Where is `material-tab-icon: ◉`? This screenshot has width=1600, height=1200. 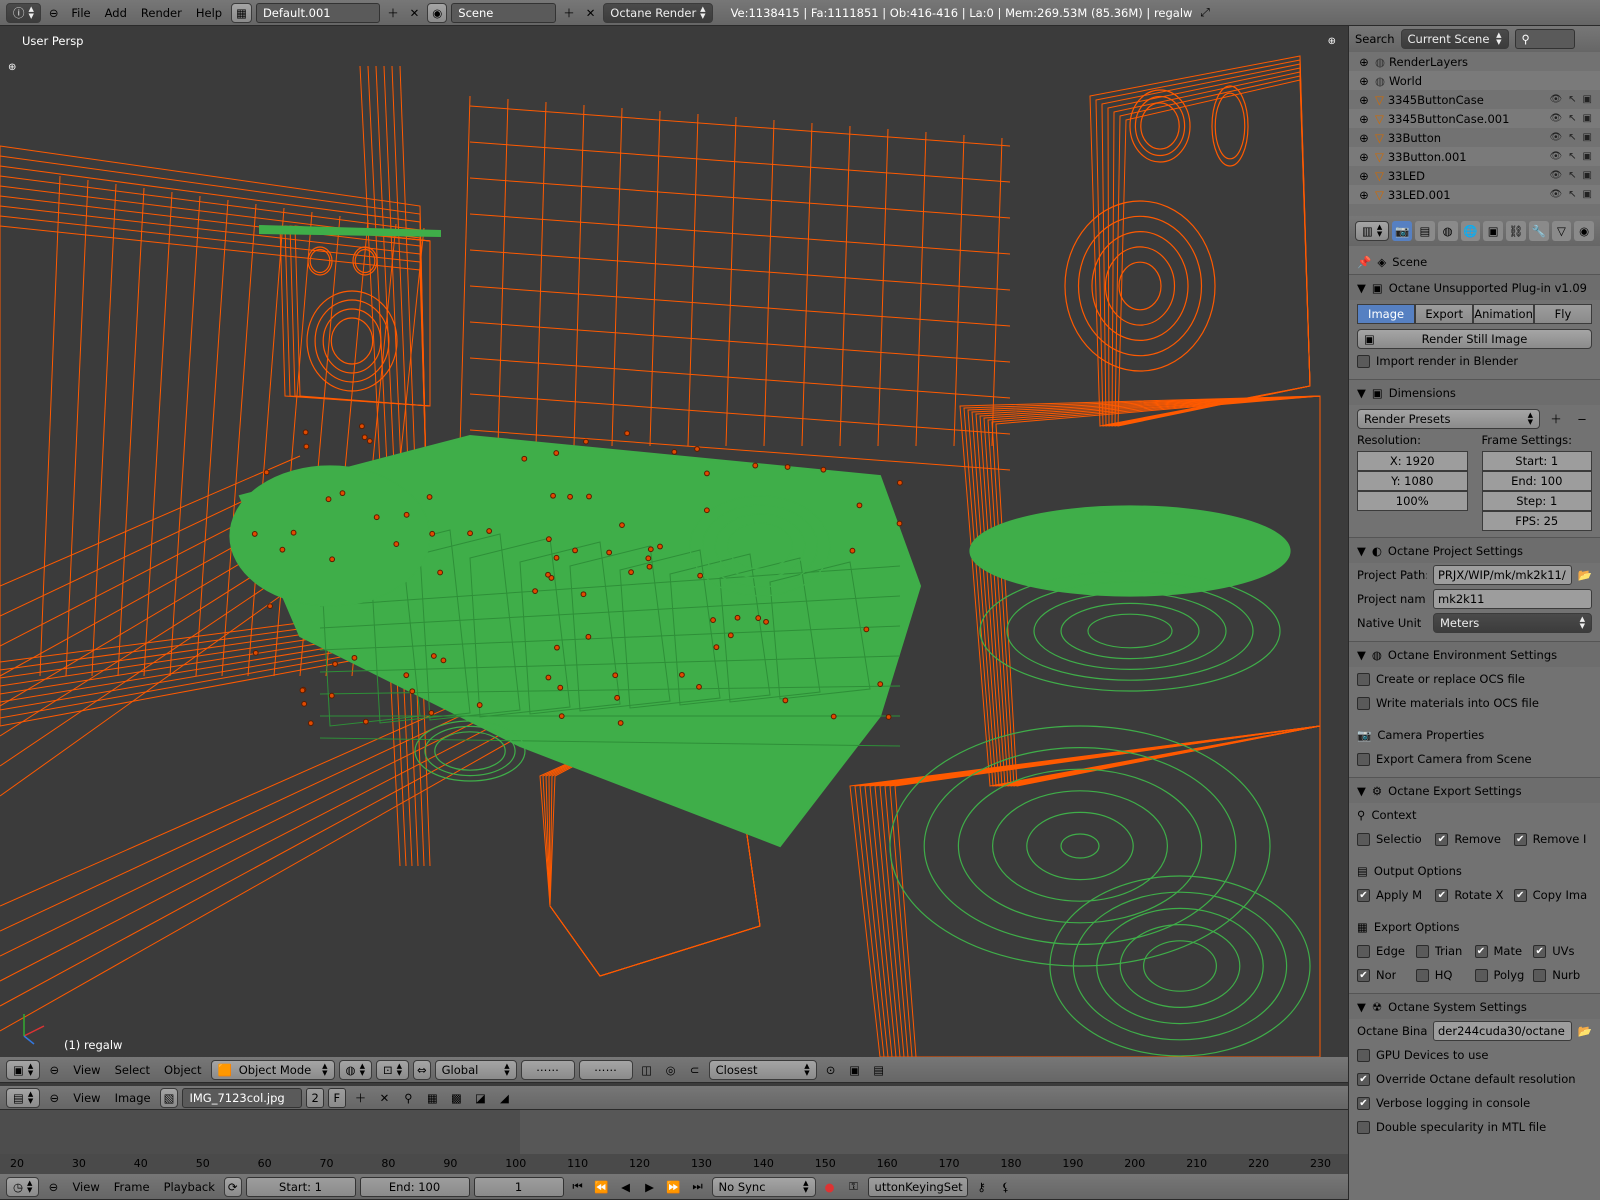 material-tab-icon: ◉ is located at coordinates (1584, 231).